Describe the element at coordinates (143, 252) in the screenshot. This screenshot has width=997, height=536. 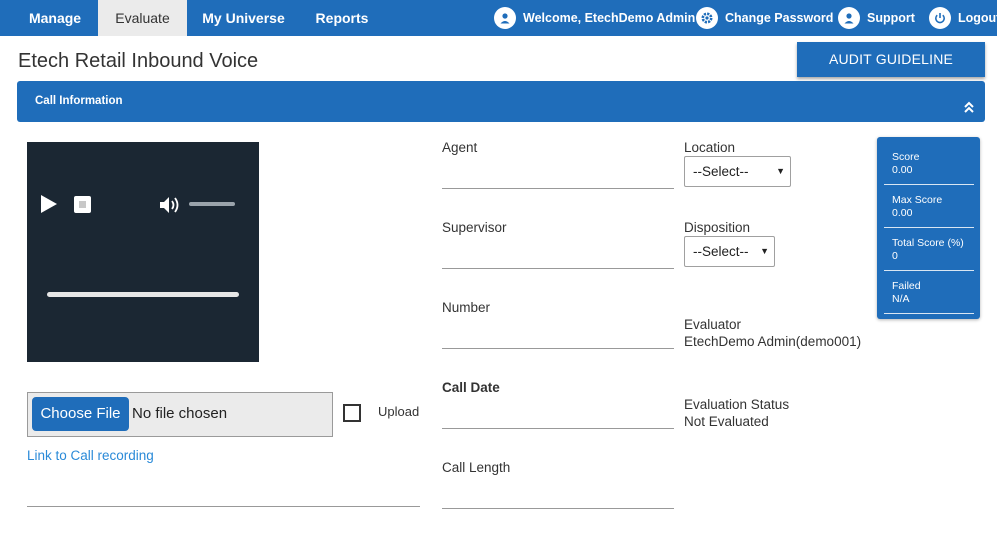
I see `audio-player` at that location.